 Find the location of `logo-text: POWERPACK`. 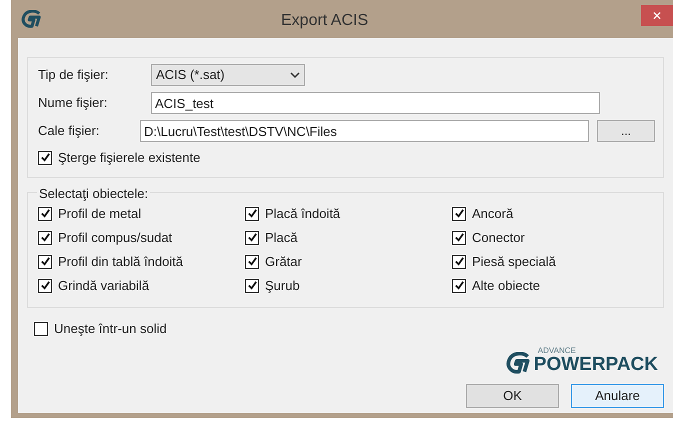

logo-text: POWERPACK is located at coordinates (596, 364).